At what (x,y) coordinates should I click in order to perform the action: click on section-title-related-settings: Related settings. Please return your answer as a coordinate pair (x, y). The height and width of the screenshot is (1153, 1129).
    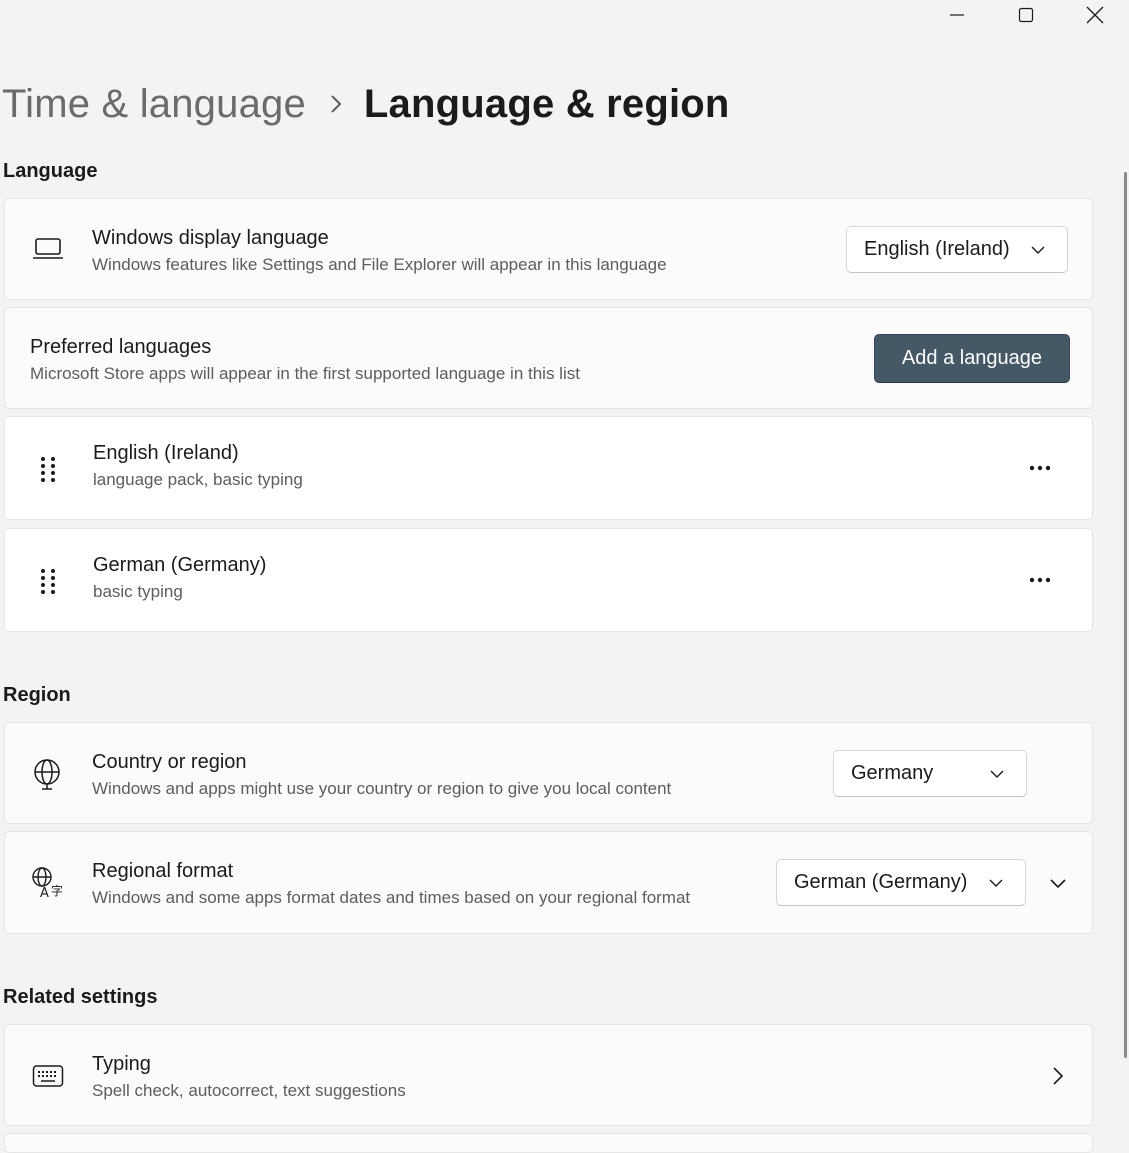
    Looking at the image, I should click on (80, 997).